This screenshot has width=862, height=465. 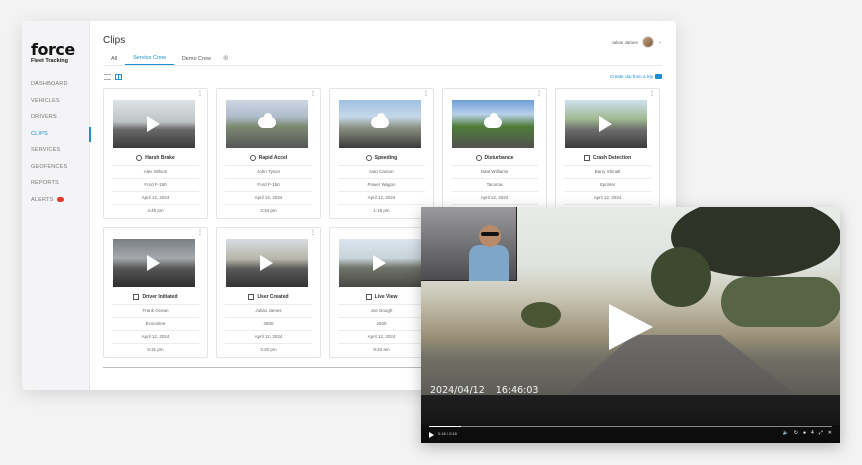 What do you see at coordinates (381, 310) in the screenshot?
I see `driver-name: Joe Dough` at bounding box center [381, 310].